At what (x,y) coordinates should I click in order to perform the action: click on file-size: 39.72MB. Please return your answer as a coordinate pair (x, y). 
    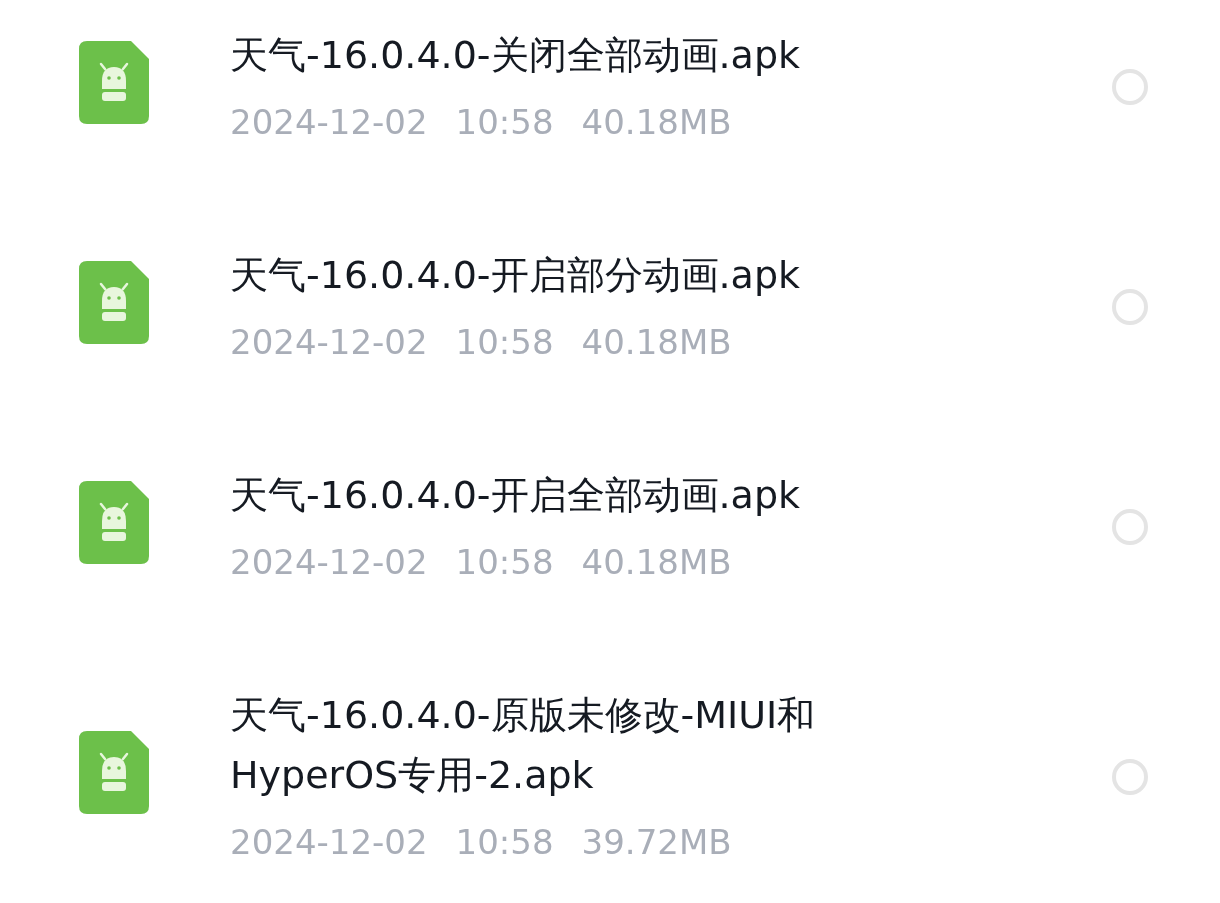
    Looking at the image, I should click on (656, 842).